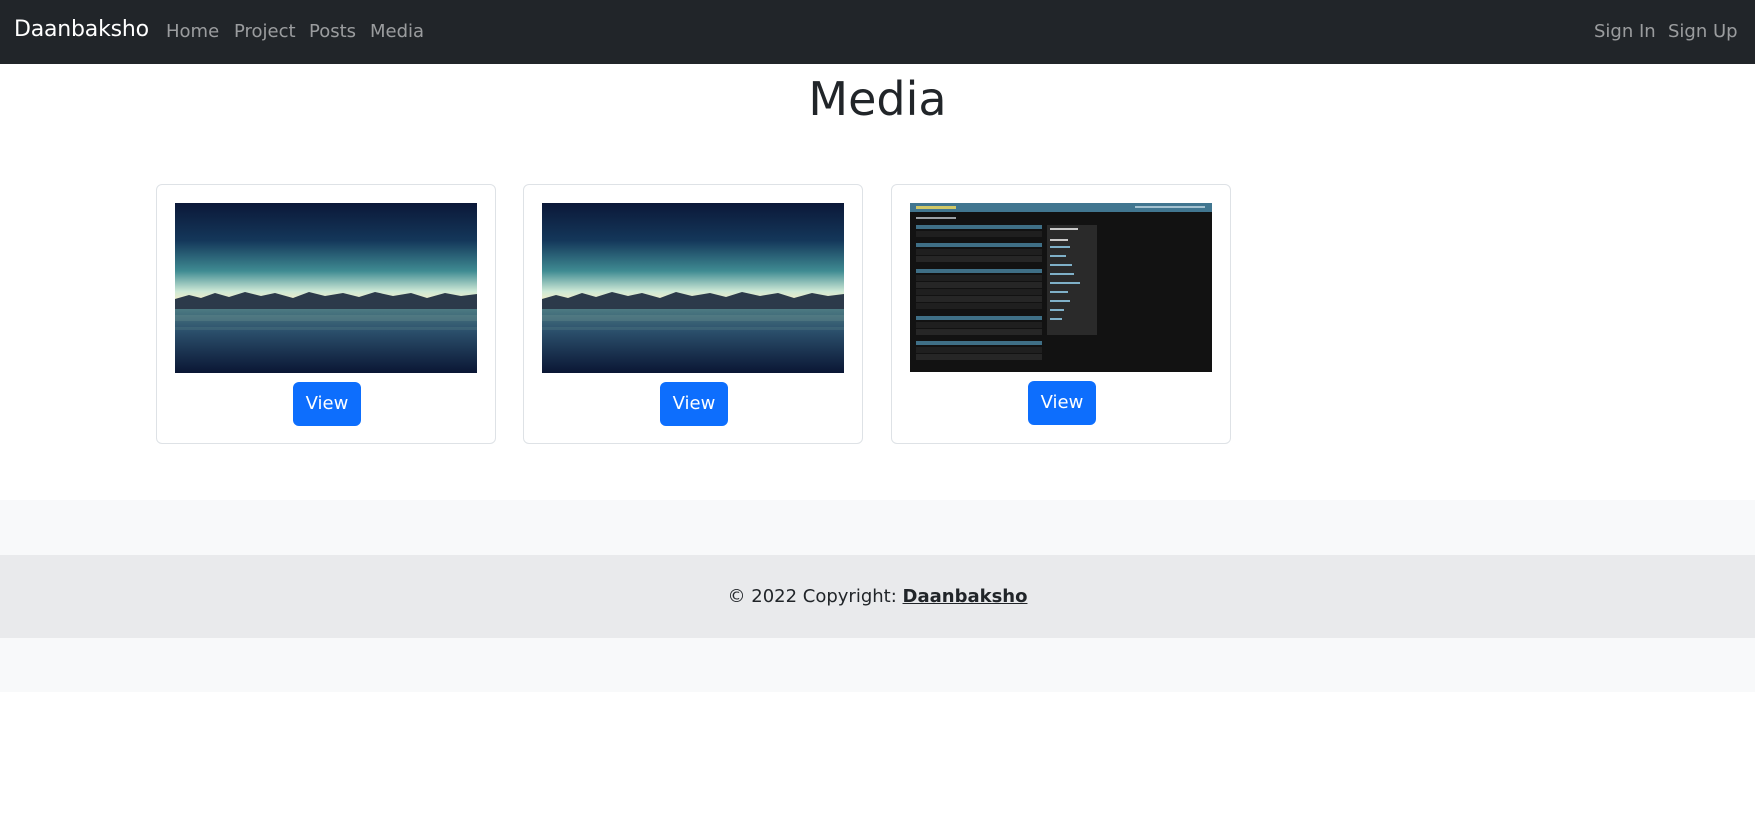 The height and width of the screenshot is (813, 1755). What do you see at coordinates (397, 31) in the screenshot?
I see `nav-link-media: Media` at bounding box center [397, 31].